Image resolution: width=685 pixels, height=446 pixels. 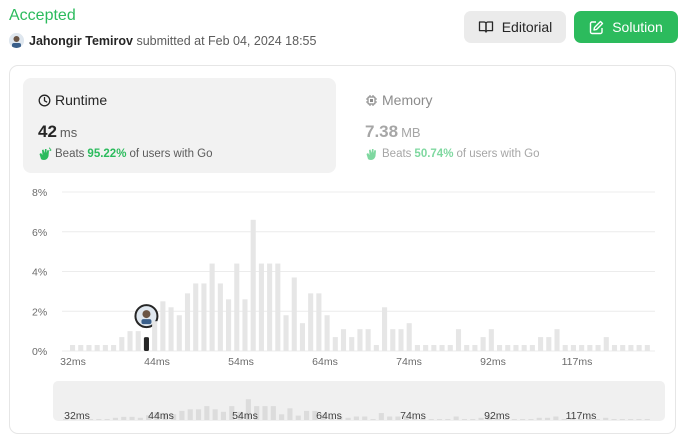 What do you see at coordinates (485, 27) in the screenshot?
I see `book-icon` at bounding box center [485, 27].